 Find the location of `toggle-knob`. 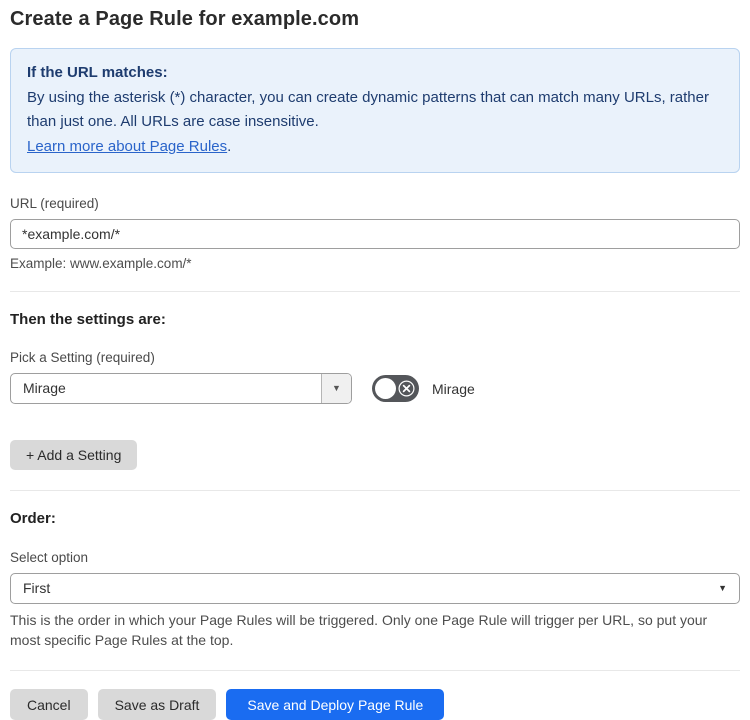

toggle-knob is located at coordinates (385, 388).